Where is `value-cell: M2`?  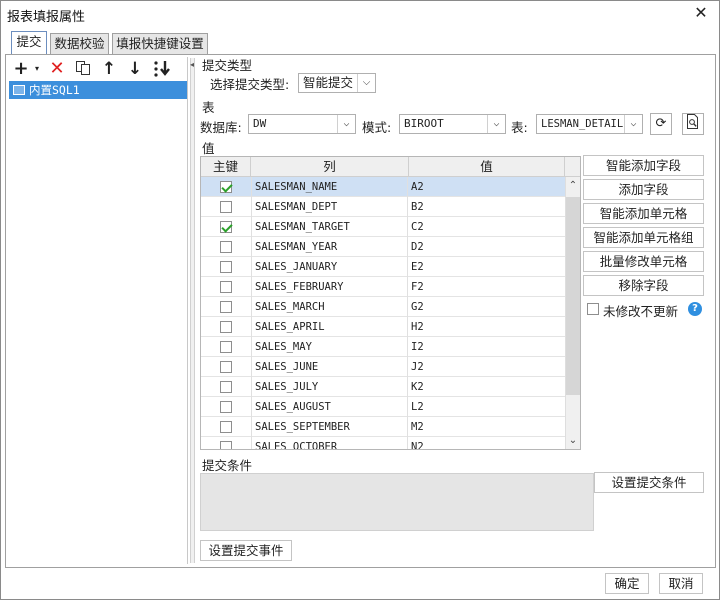
value-cell: M2 is located at coordinates (486, 427).